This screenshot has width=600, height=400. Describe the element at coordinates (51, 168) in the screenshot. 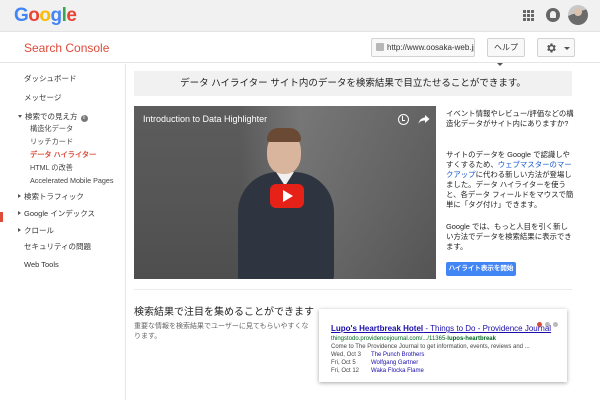

I see `sidebar-item-html-improvements: HTML の改善` at that location.